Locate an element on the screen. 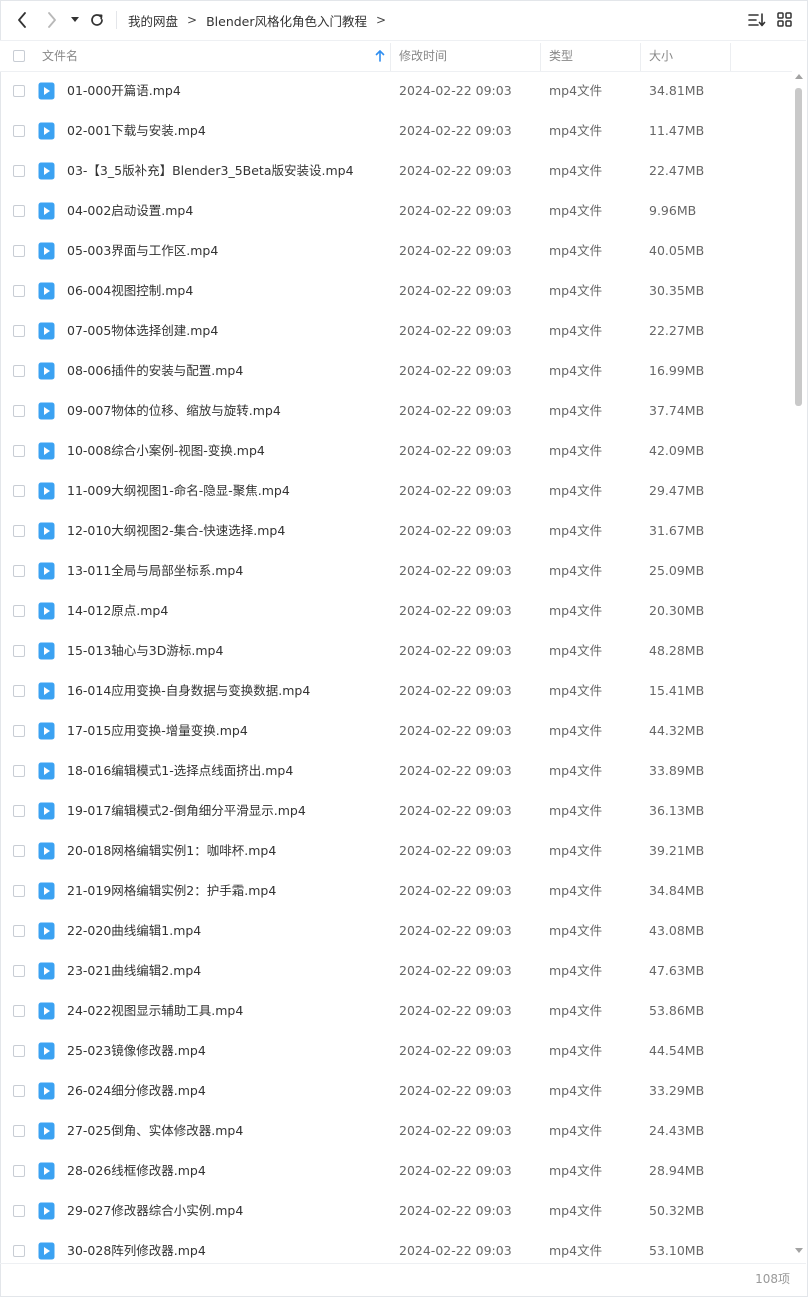 Image resolution: width=808 pixels, height=1297 pixels. file-name: 10-008综合小案例-视图-变换.mp4 is located at coordinates (166, 451).